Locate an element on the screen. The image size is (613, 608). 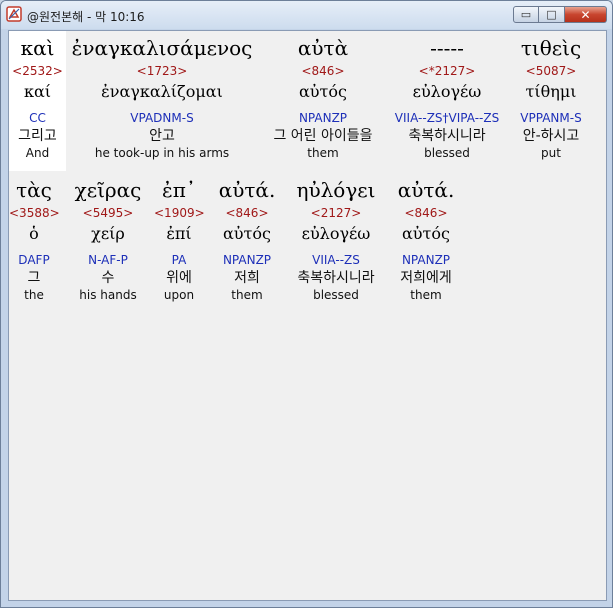
lemma: καί is located at coordinates (37, 91).